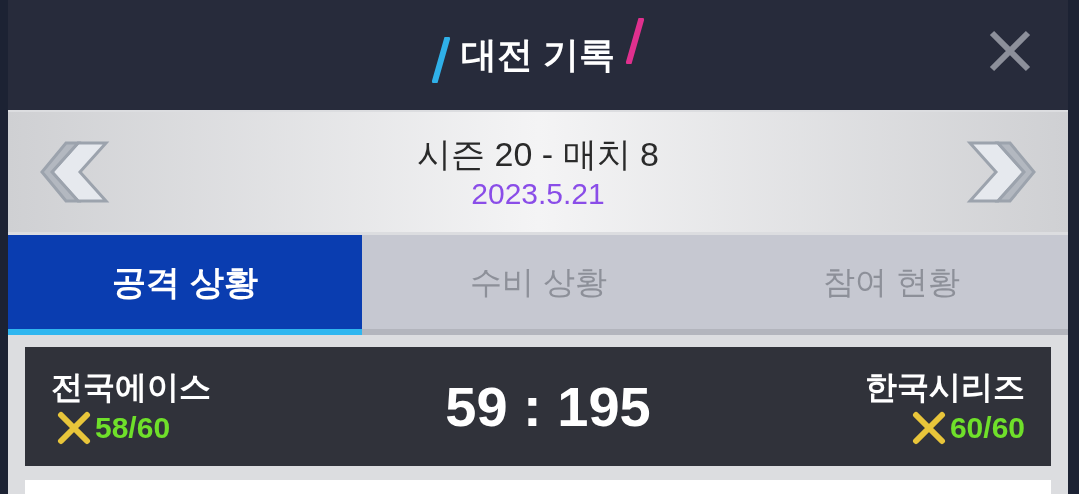  What do you see at coordinates (538, 154) in the screenshot?
I see `match-title: 시즌 20 - 매치 8` at bounding box center [538, 154].